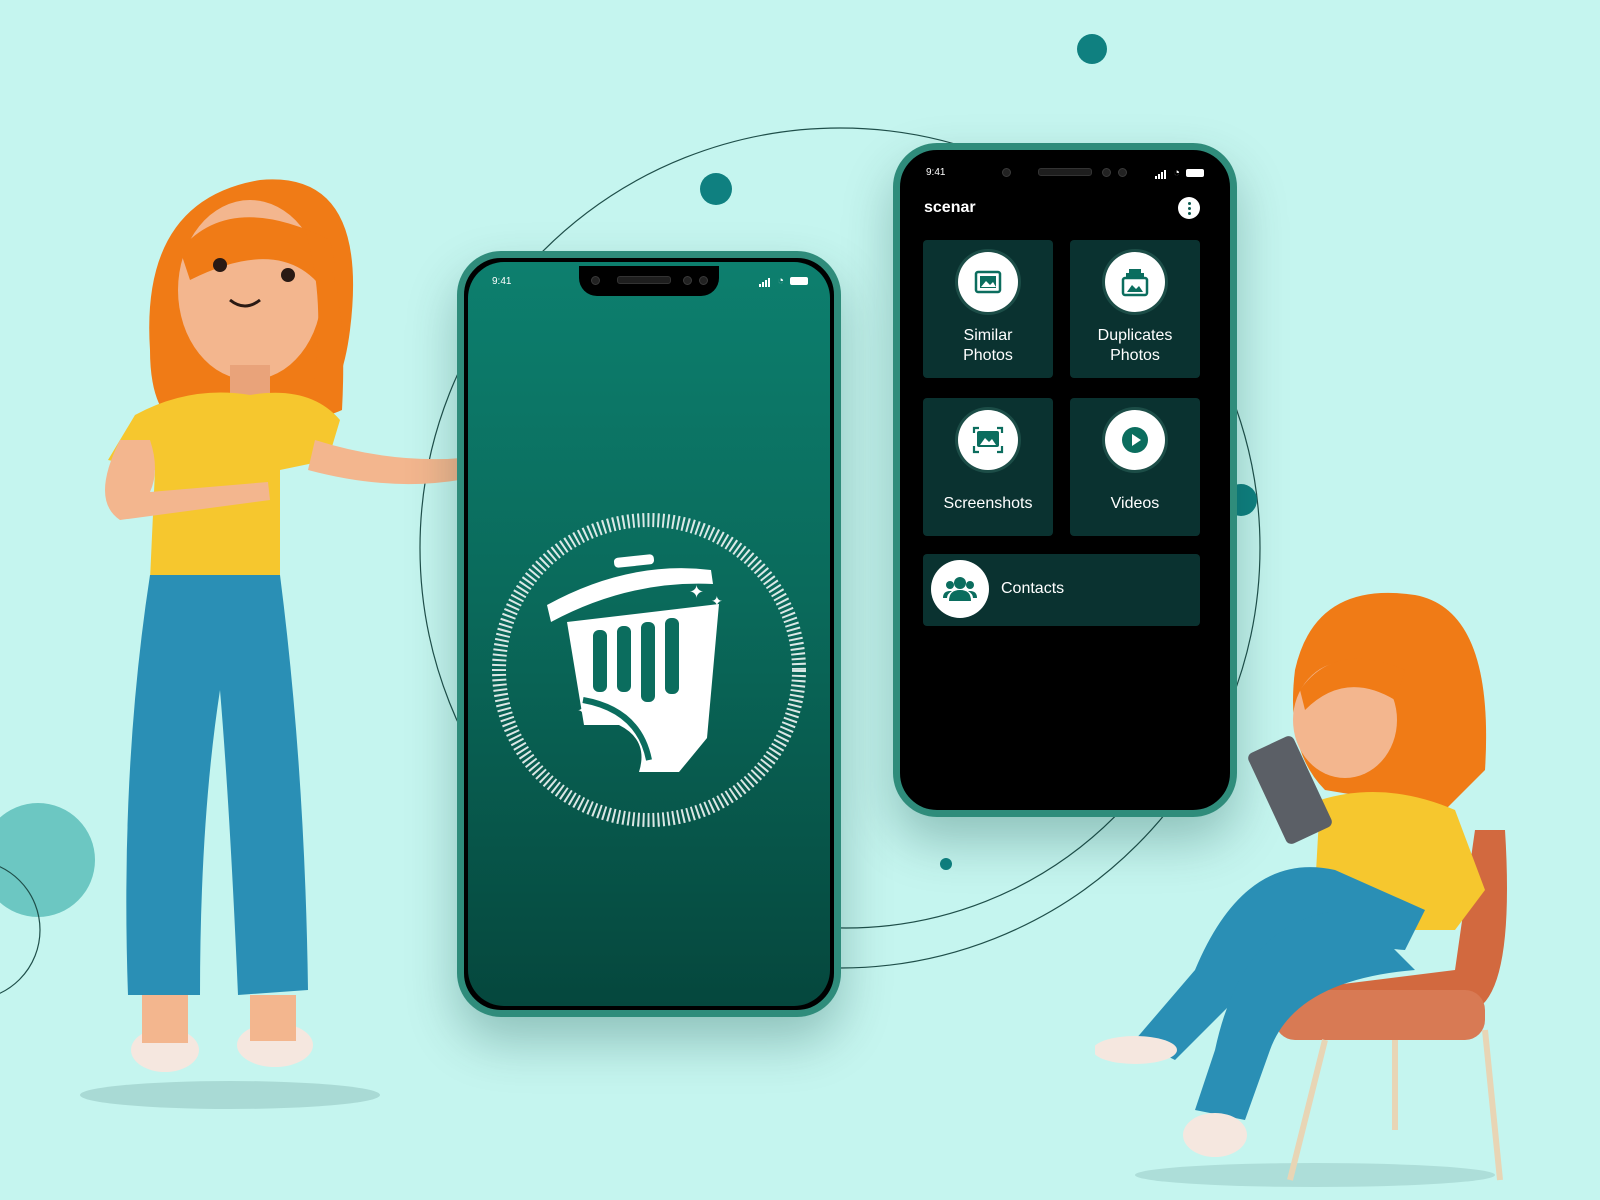  Describe the element at coordinates (1135, 440) in the screenshot. I see `play-icon` at that location.